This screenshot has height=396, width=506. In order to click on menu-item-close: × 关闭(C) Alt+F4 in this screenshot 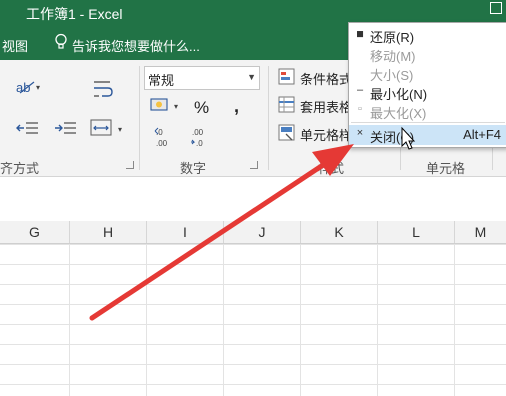, I will do `click(427, 135)`.